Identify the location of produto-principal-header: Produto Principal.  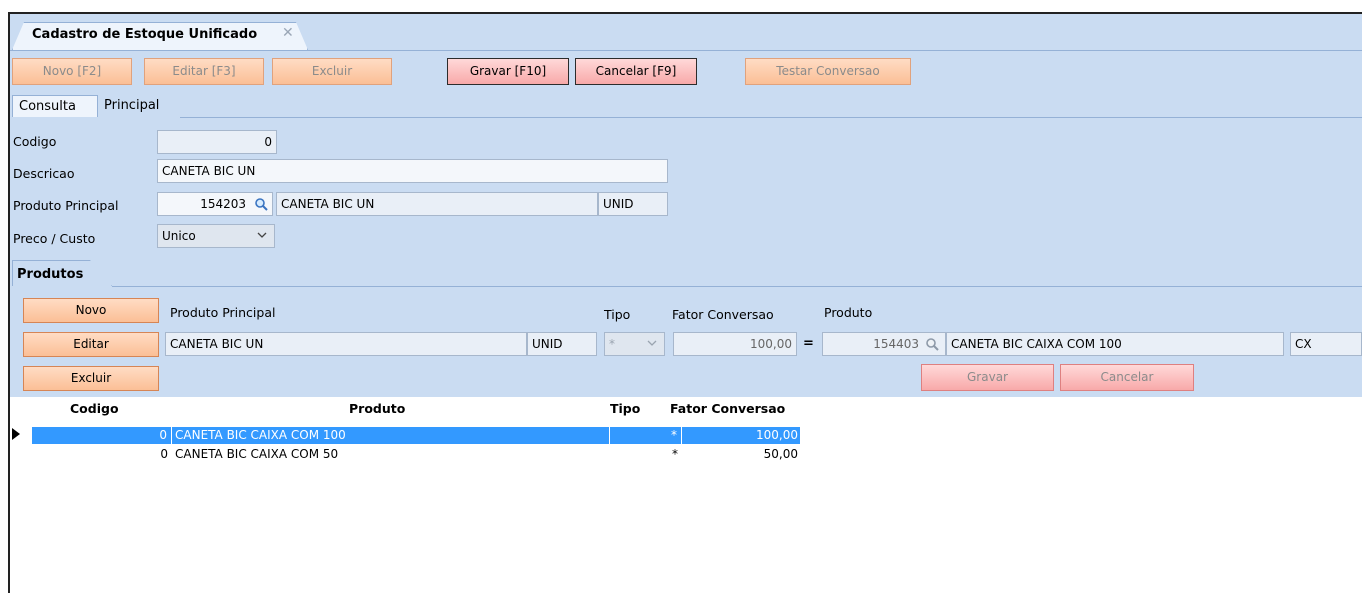
(223, 312).